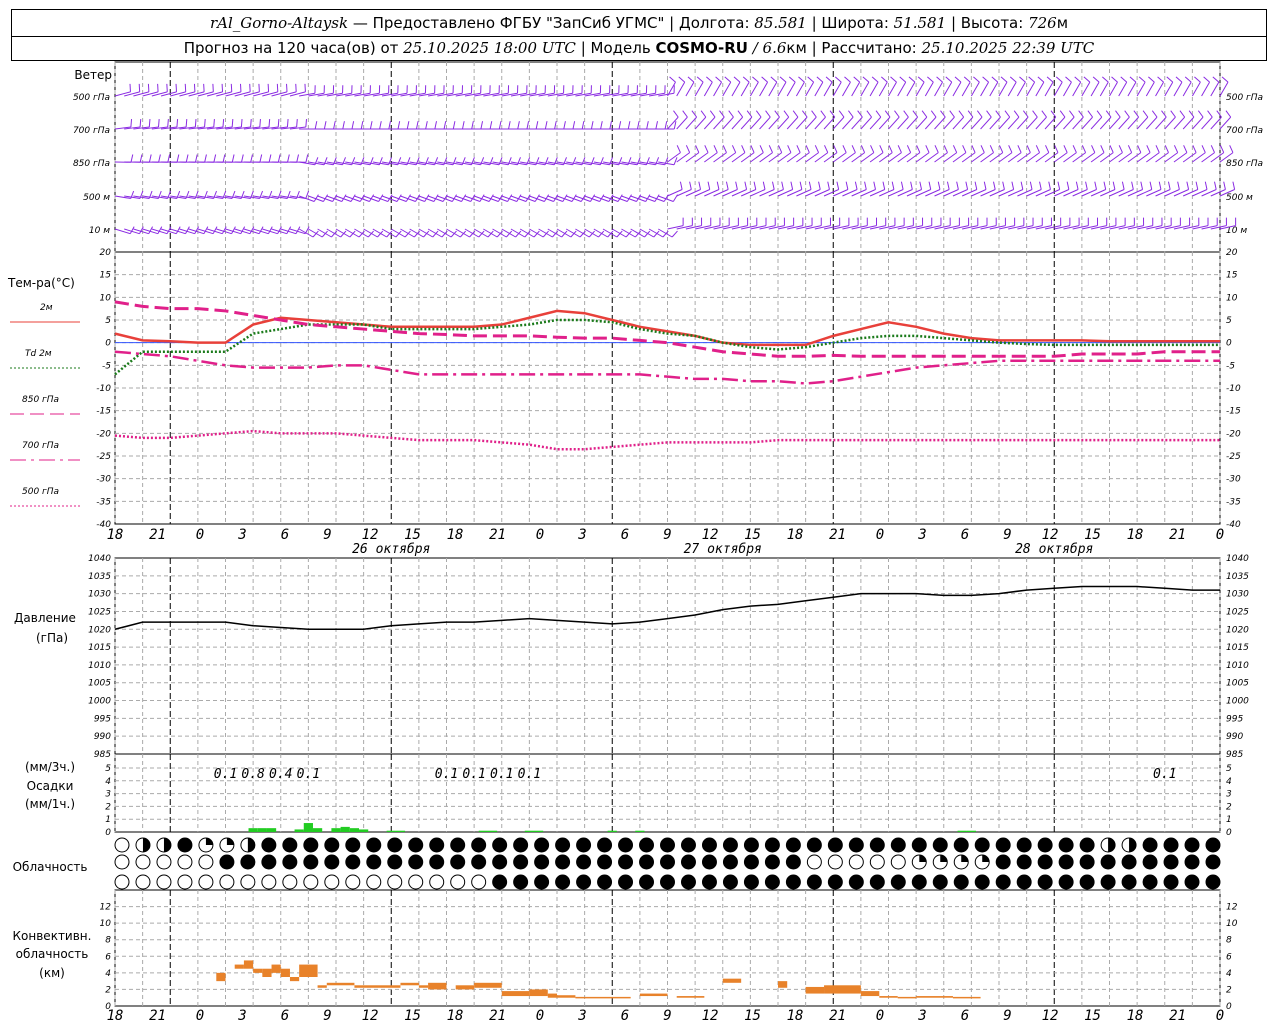  I want to click on x-tick-label: 12, so click(710, 535).